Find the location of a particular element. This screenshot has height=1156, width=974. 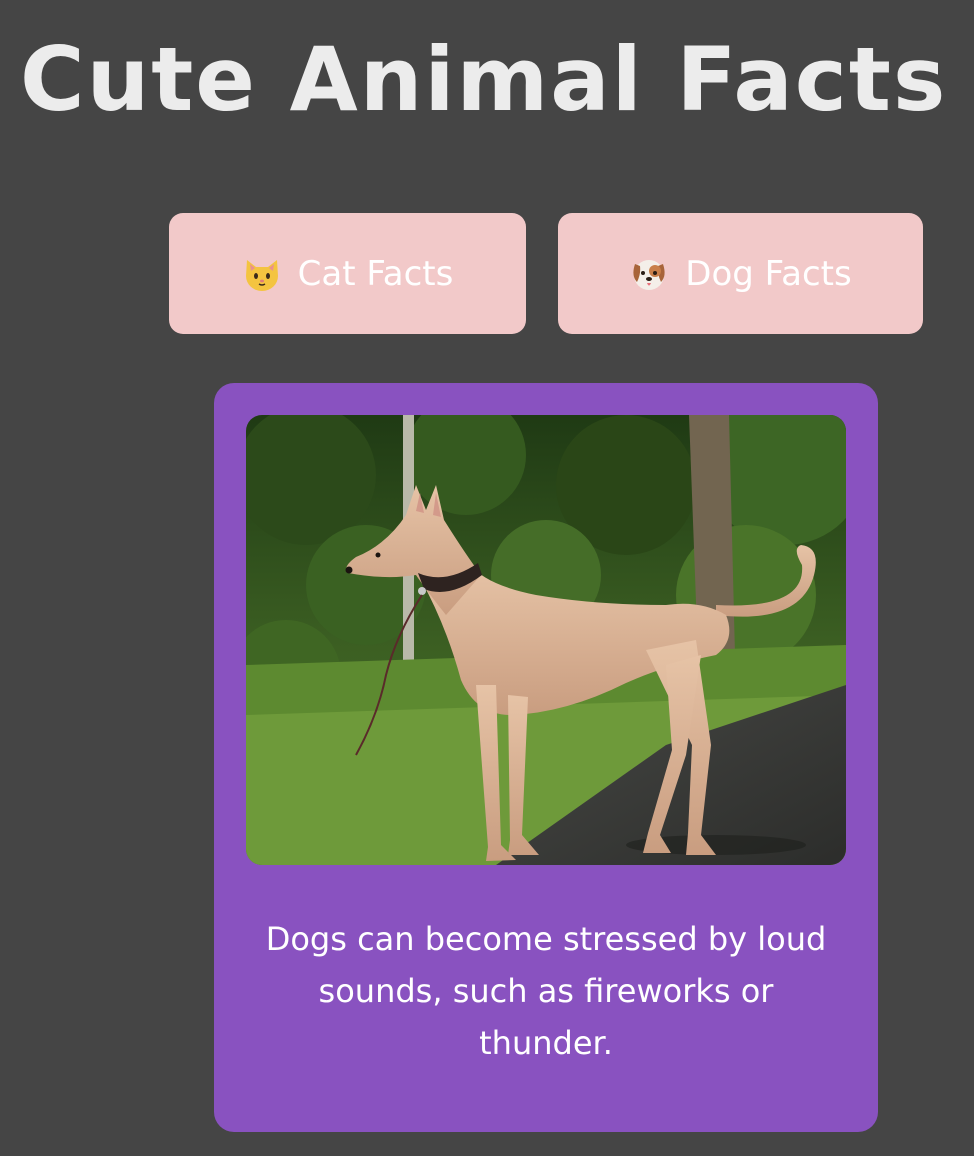

cat-facts-button: Cat Facts is located at coordinates (347, 273).